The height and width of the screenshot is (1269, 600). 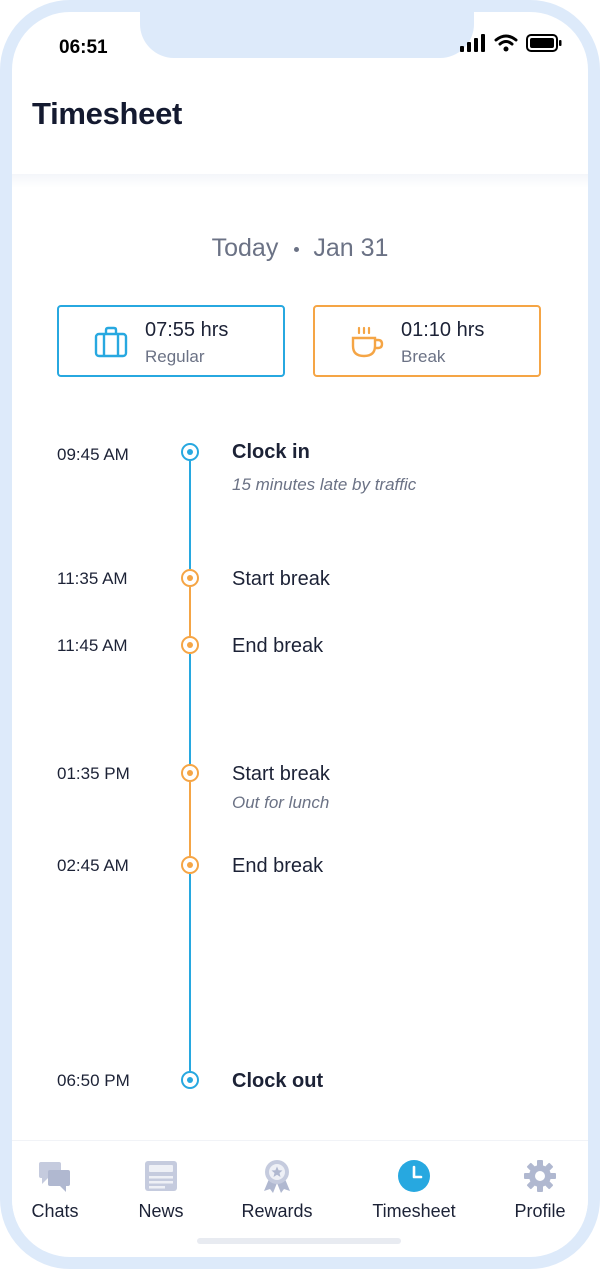 I want to click on event-note: 15 minutes late by traffic, so click(x=324, y=484).